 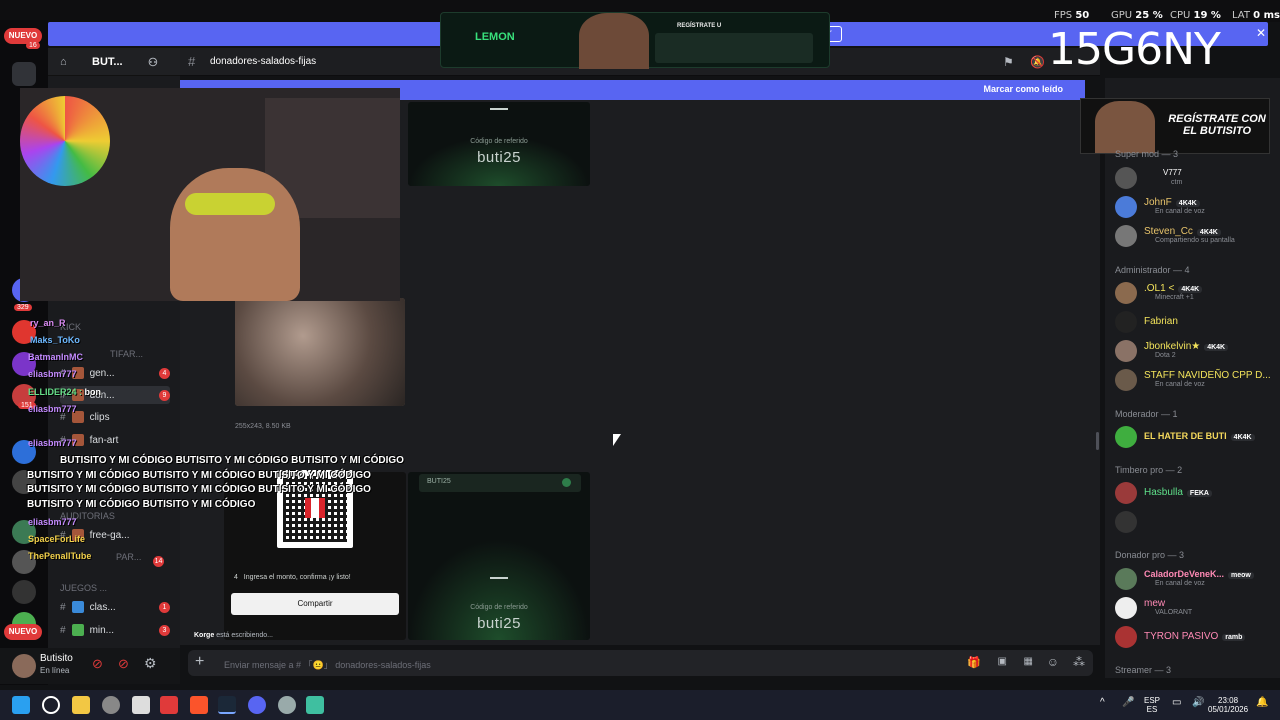 I want to click on windows-start-icon, so click(x=21, y=705).